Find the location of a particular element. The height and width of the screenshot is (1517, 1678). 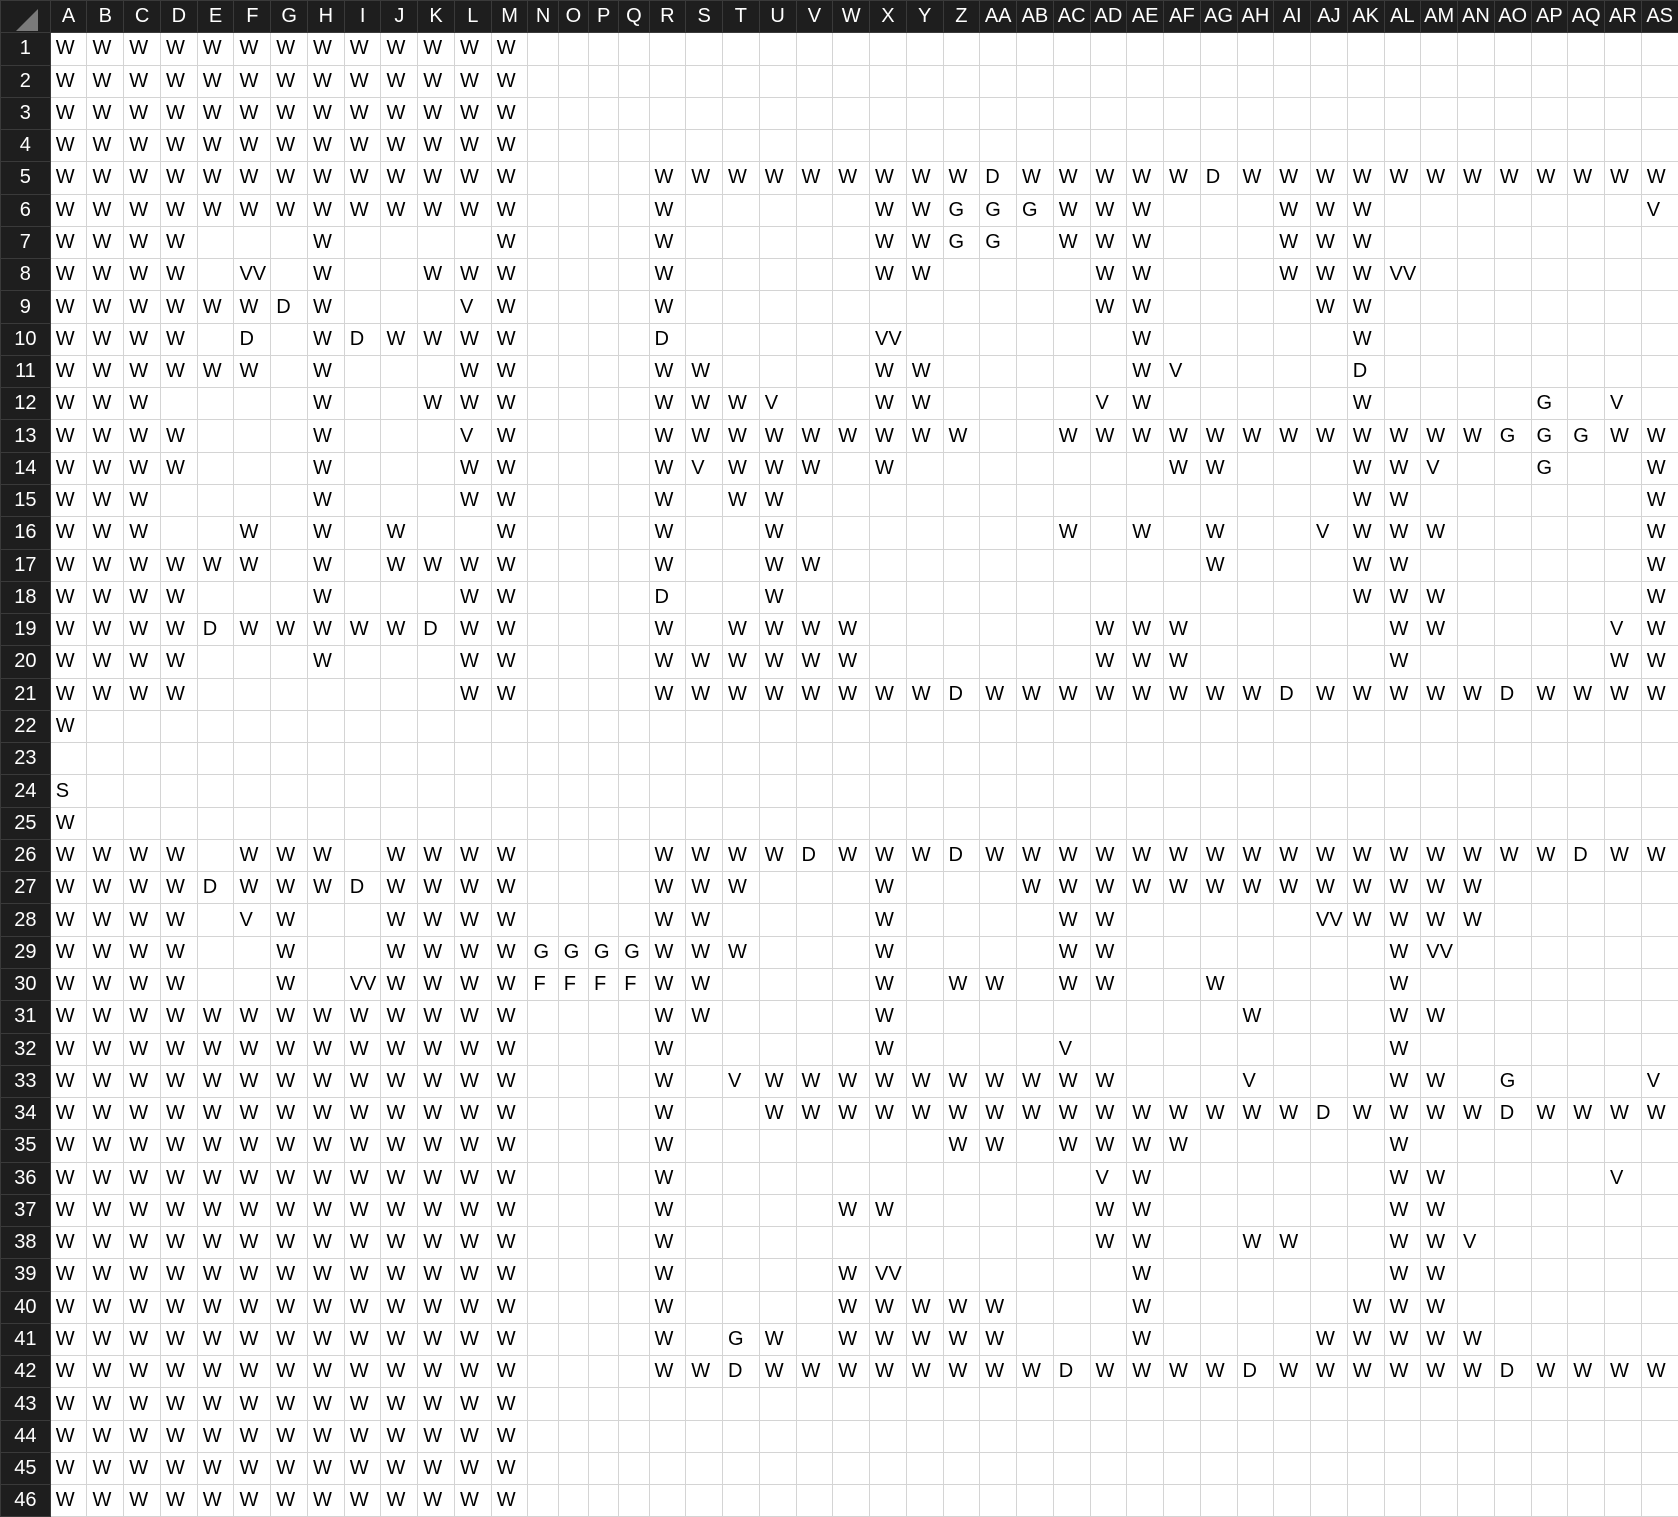

cell-ad42: W is located at coordinates (1108, 1372).